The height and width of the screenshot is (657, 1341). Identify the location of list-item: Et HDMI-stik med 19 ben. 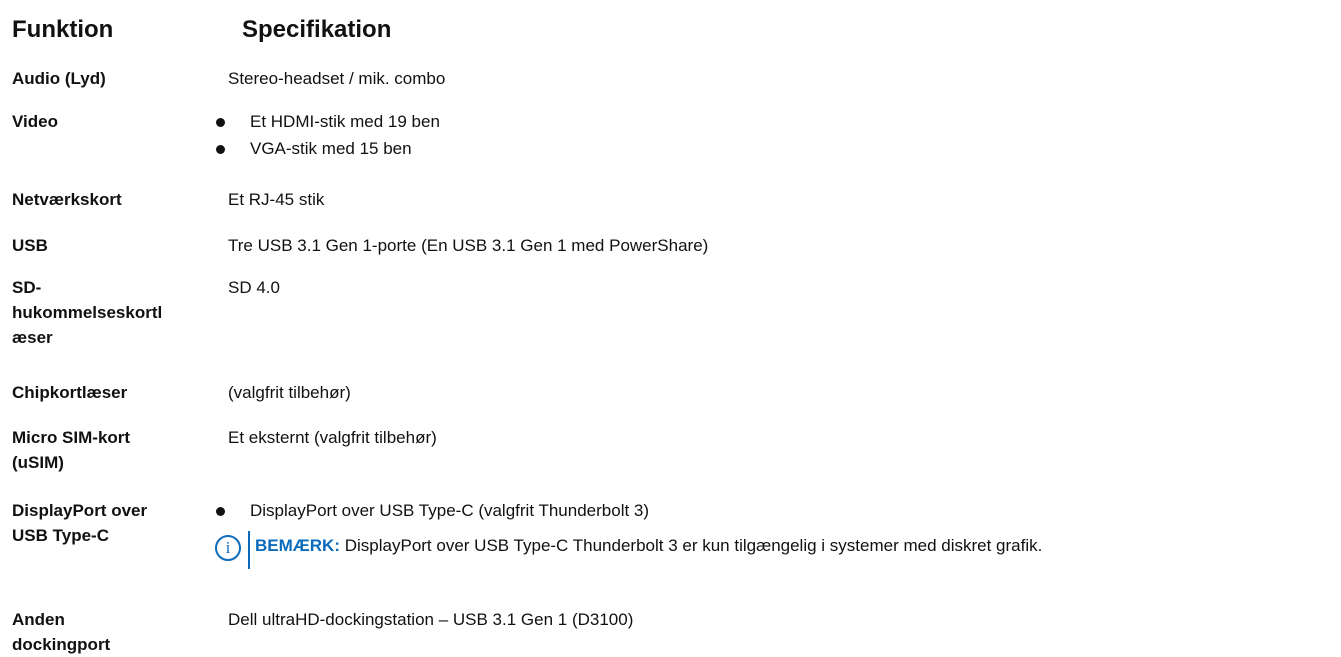
(769, 122).